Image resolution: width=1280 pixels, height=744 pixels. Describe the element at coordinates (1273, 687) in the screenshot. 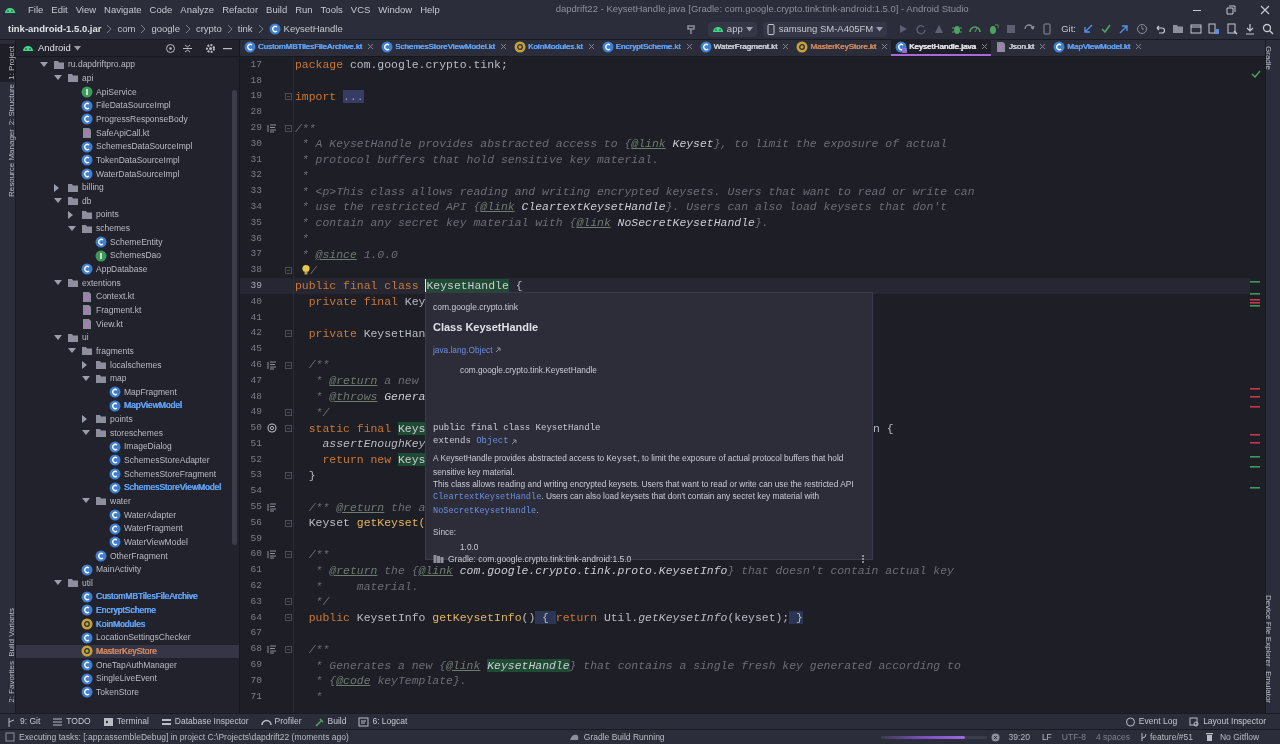

I see `tool-window-tab: Emulator` at that location.